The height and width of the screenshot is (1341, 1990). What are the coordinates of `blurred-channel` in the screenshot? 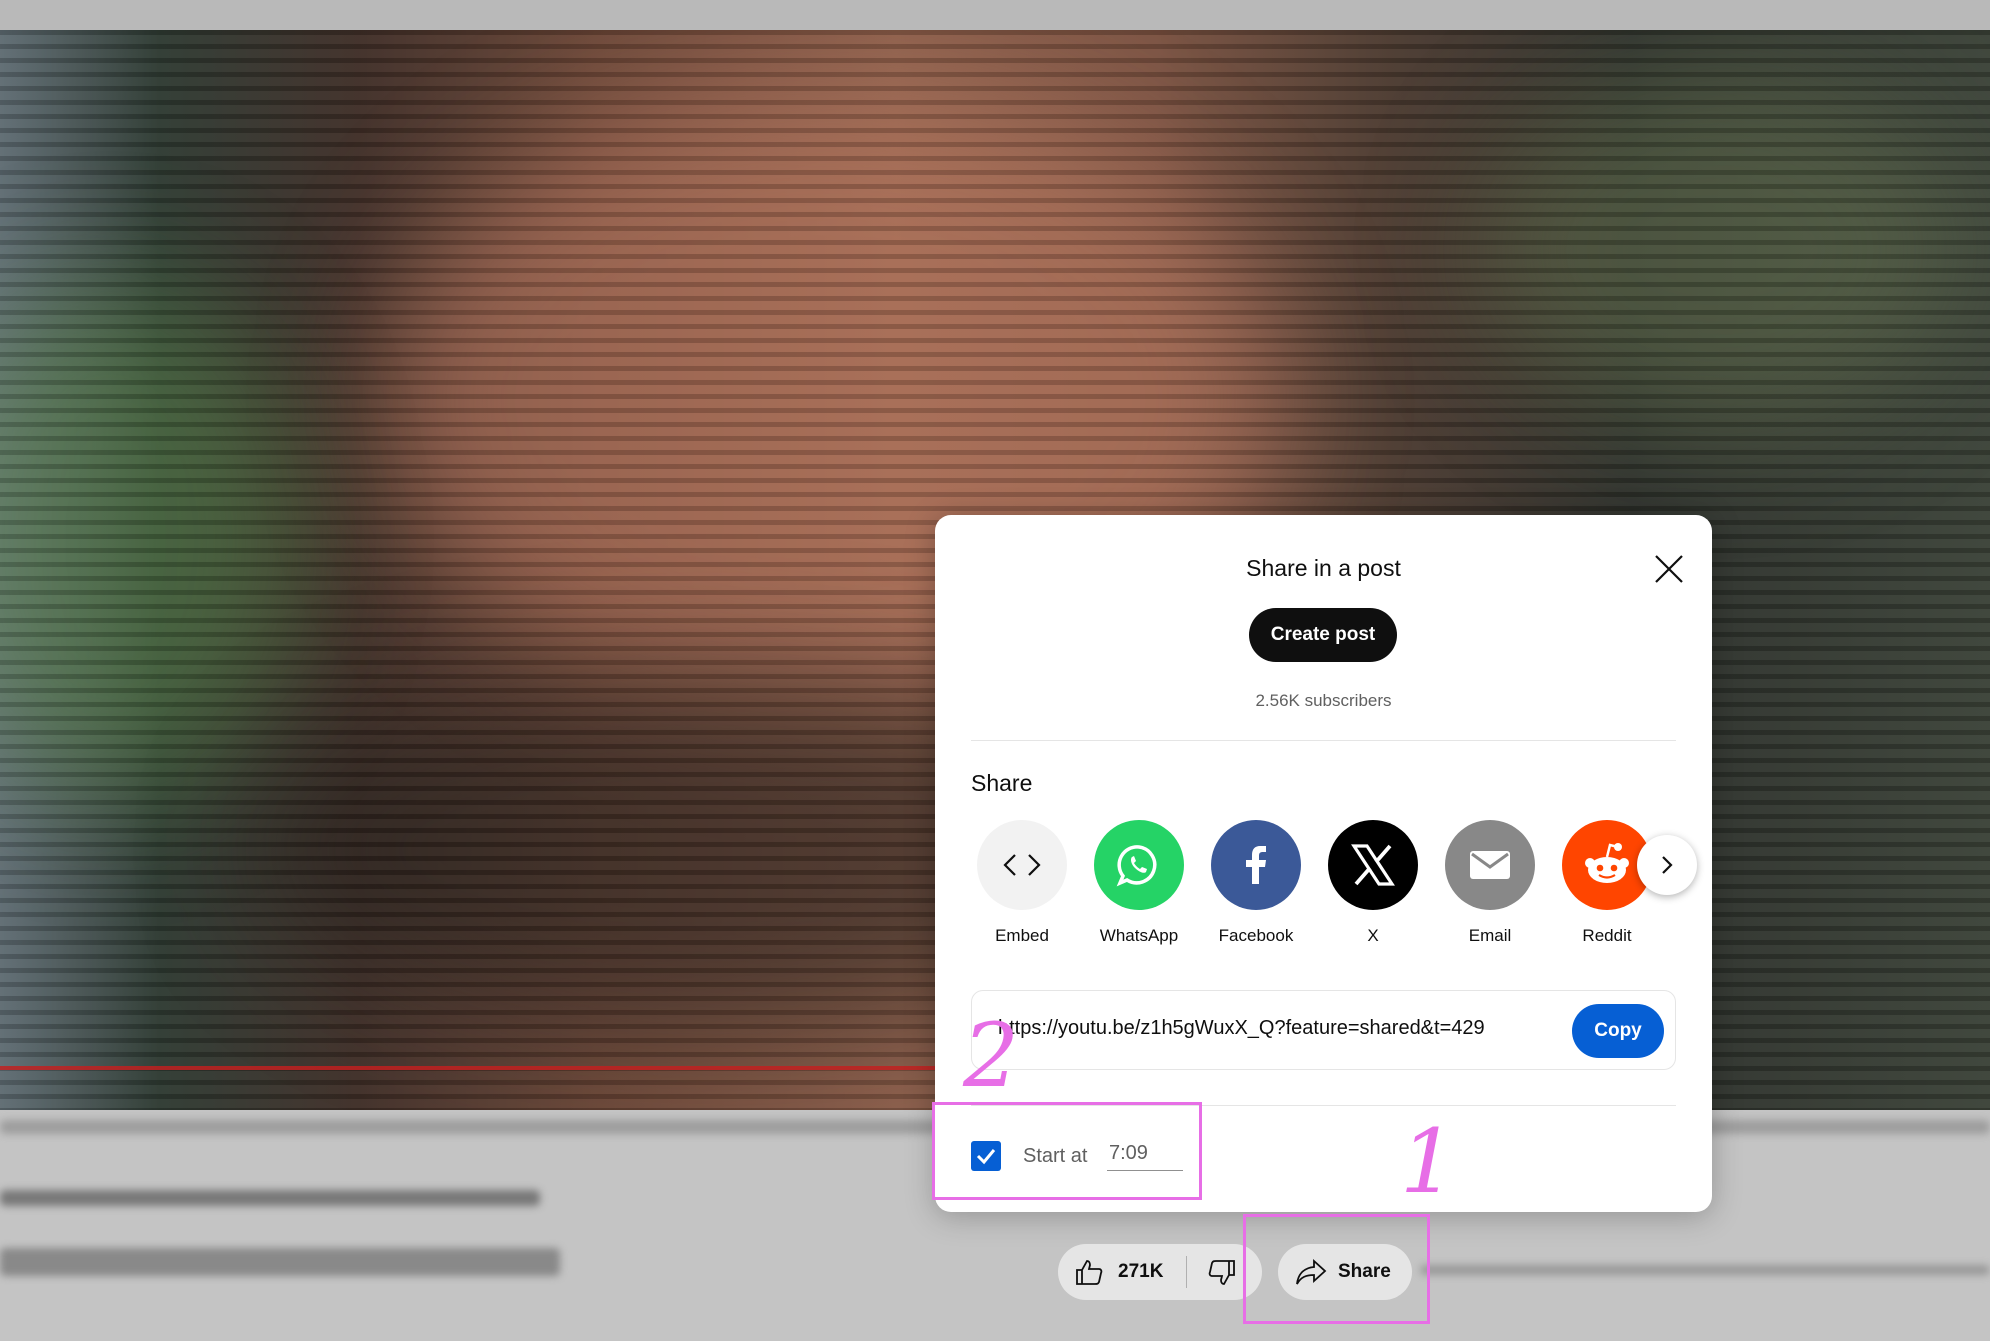 It's located at (280, 1262).